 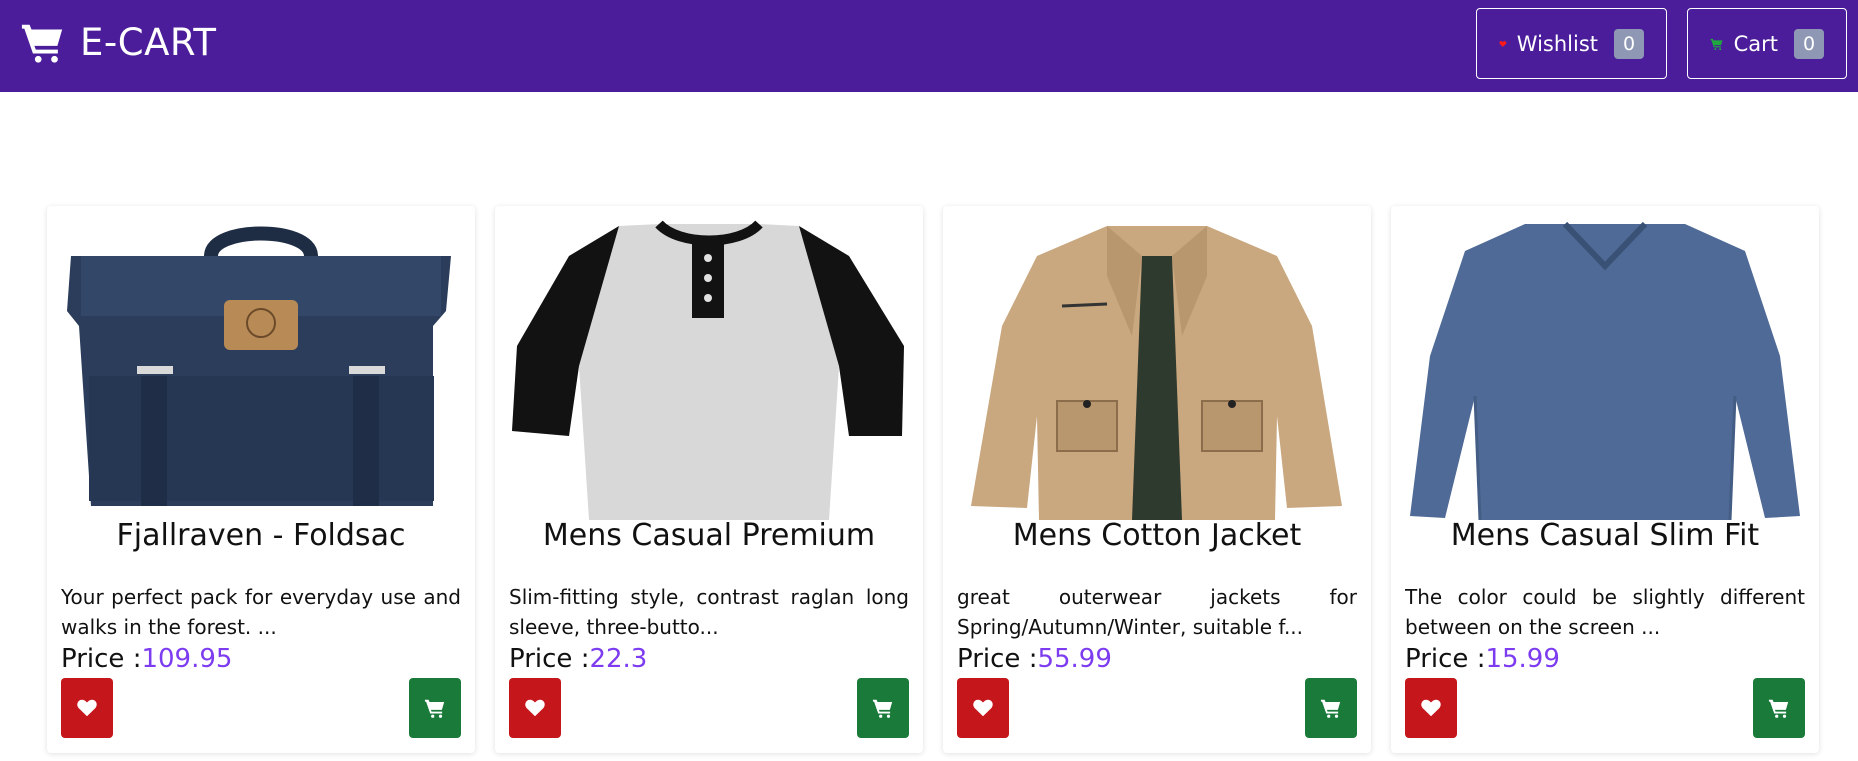 I want to click on price-value: 109.95, so click(x=187, y=659).